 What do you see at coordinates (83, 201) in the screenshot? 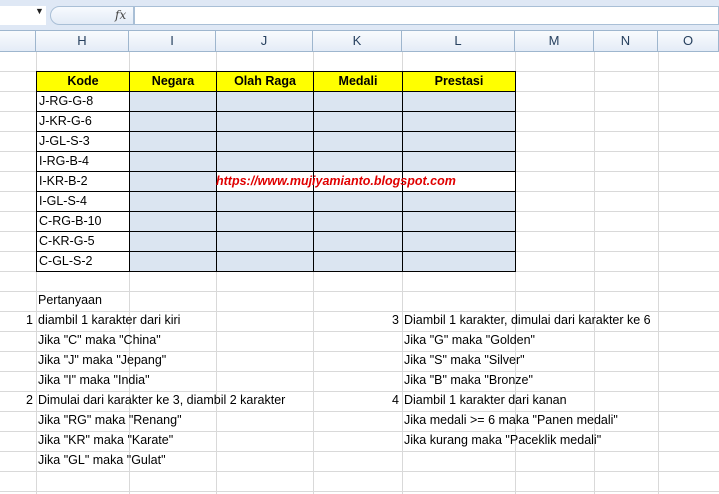
I see `table-cell-kode: I-GL-S-4` at bounding box center [83, 201].